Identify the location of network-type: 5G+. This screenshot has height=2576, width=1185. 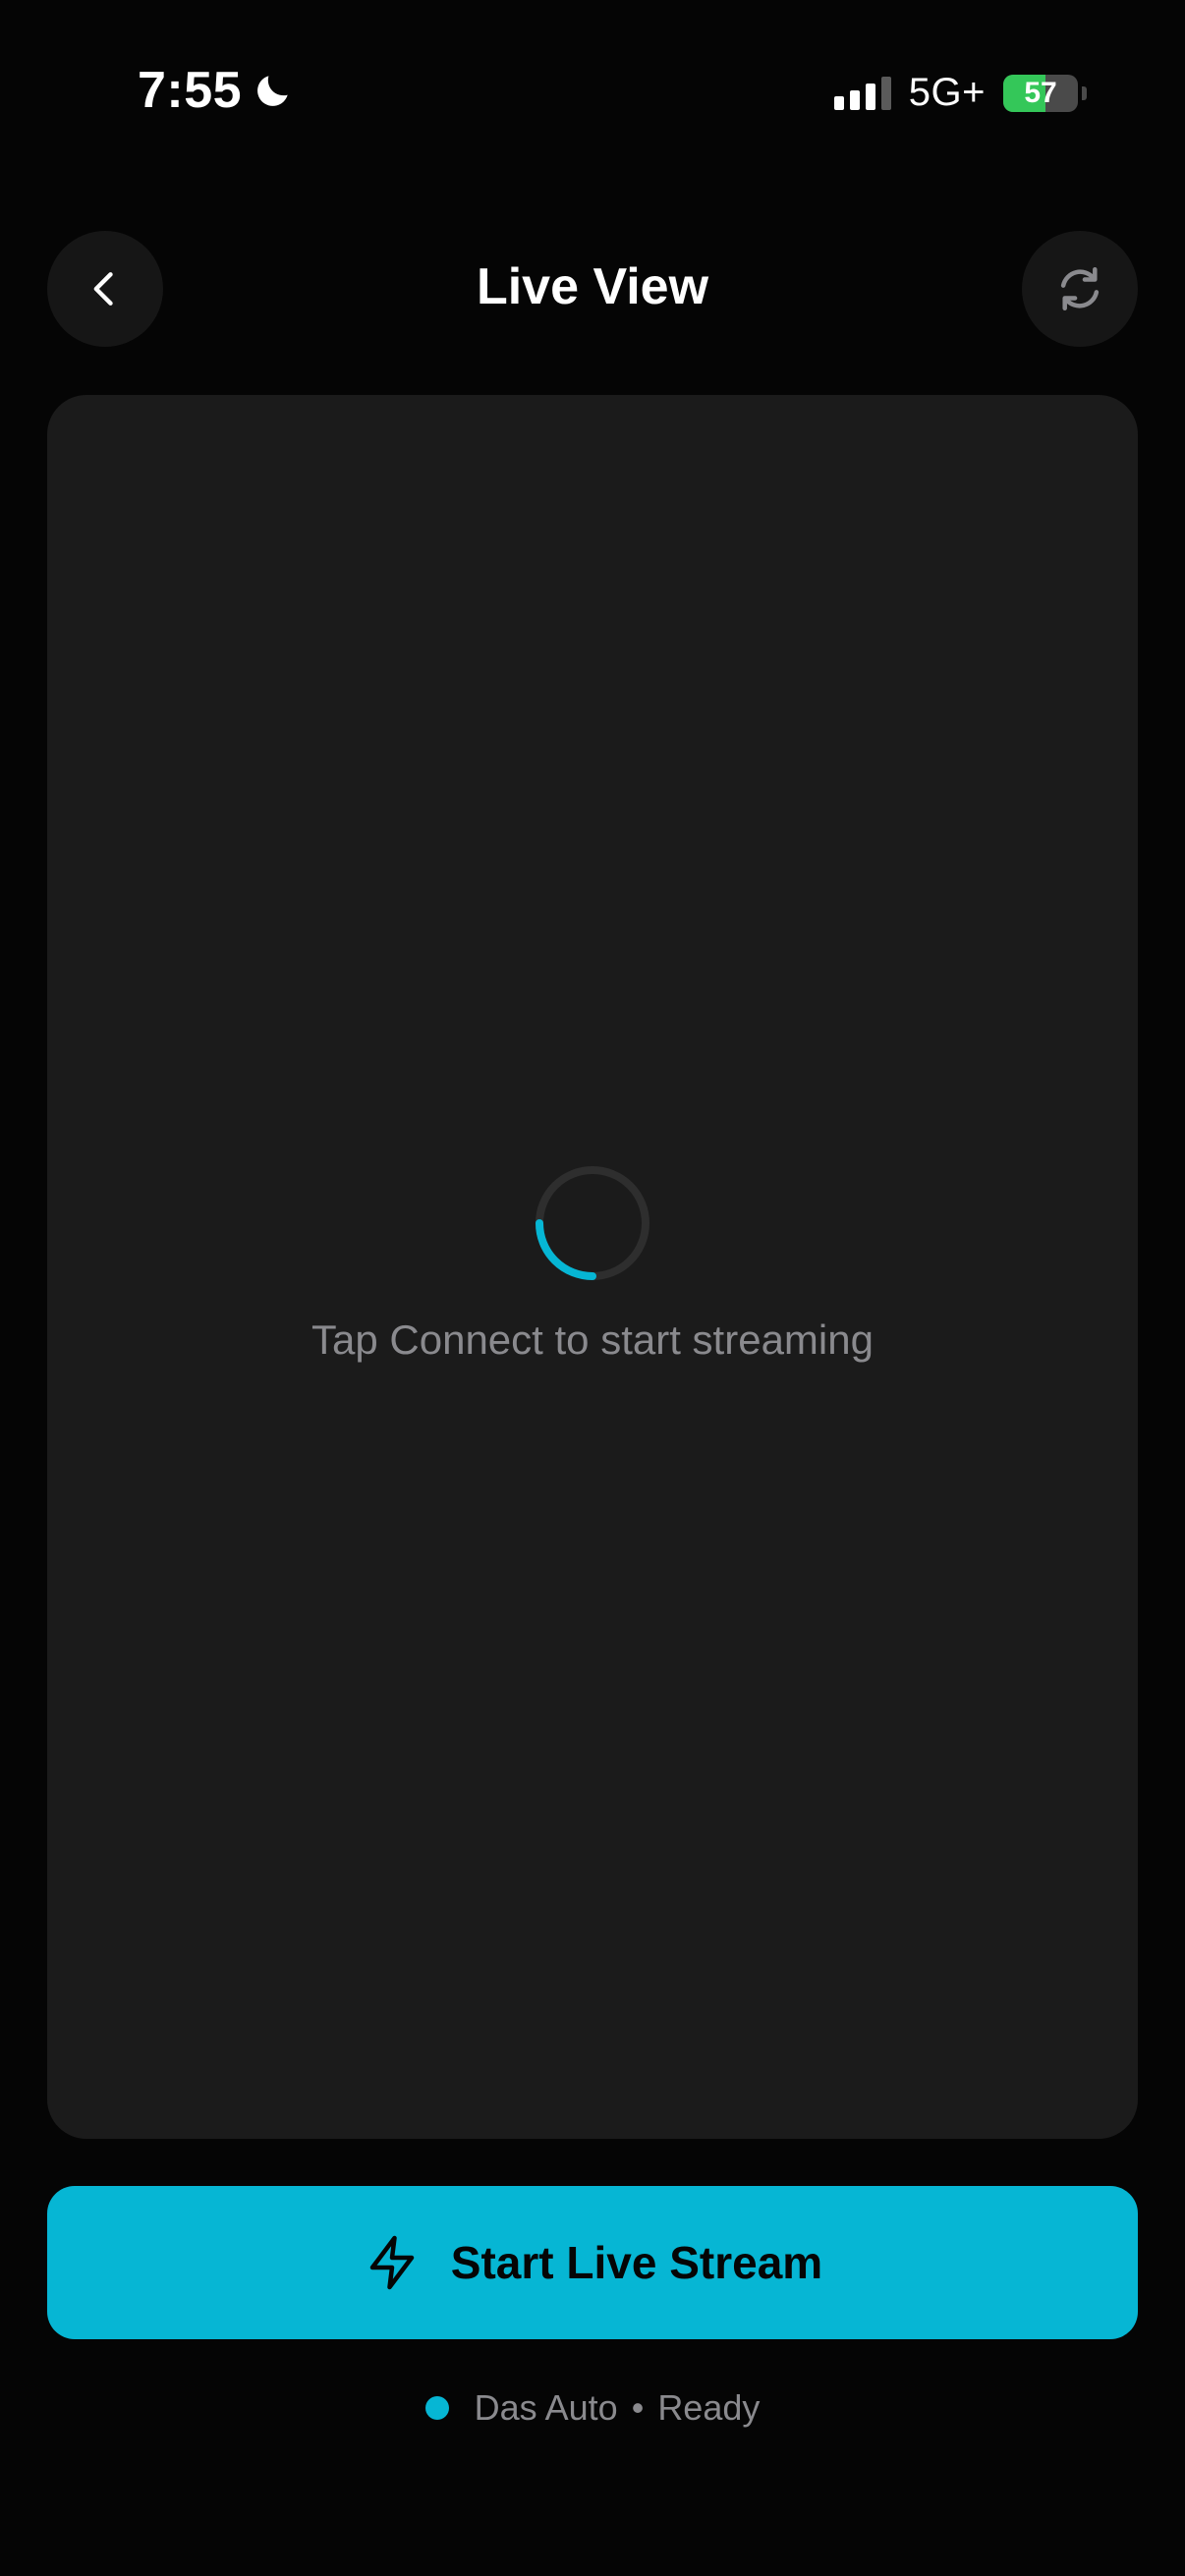
(947, 92).